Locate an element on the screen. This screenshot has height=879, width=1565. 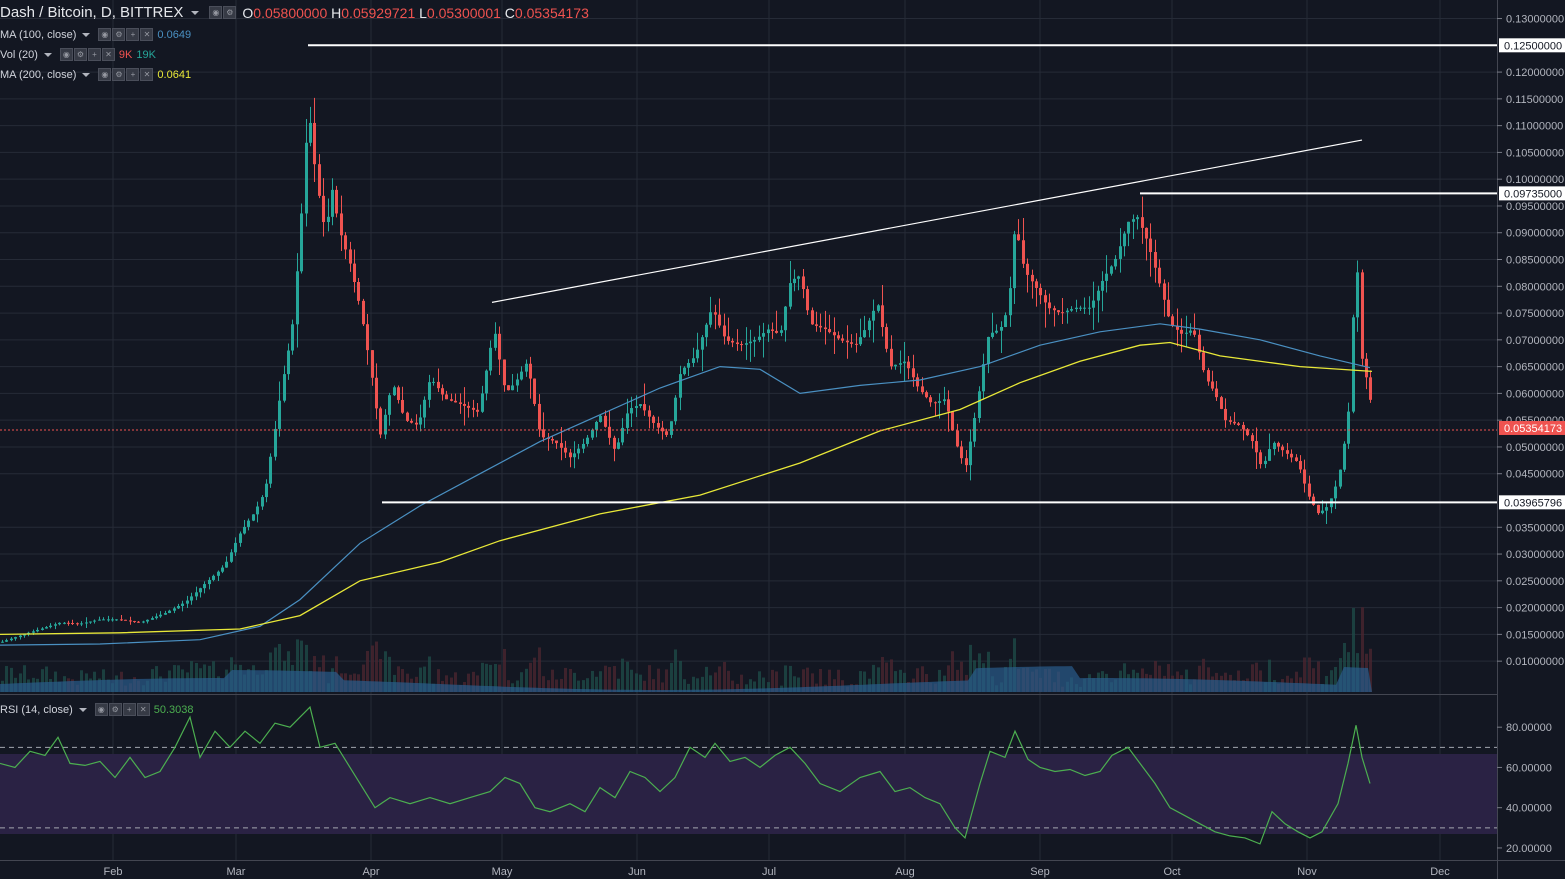
price-tick-label: 0.09000000 is located at coordinates (1535, 234).